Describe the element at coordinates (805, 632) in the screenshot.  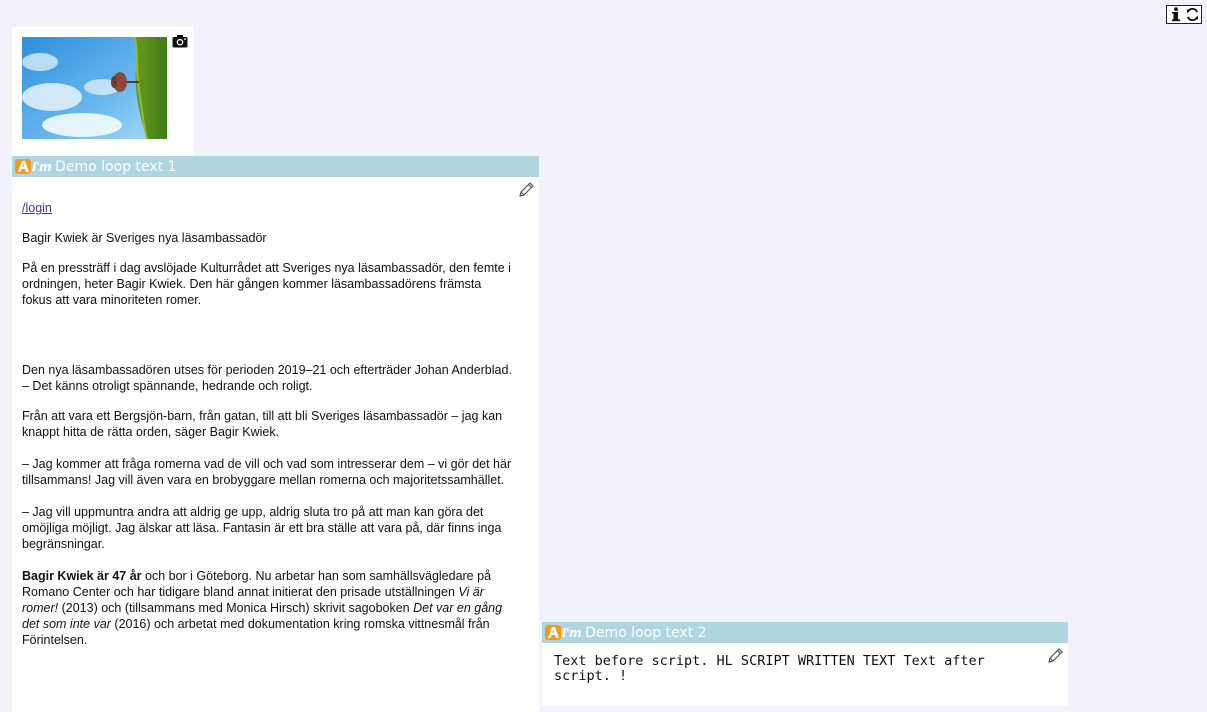
I see `panel-2-header: I'm Demo loop text 2` at that location.